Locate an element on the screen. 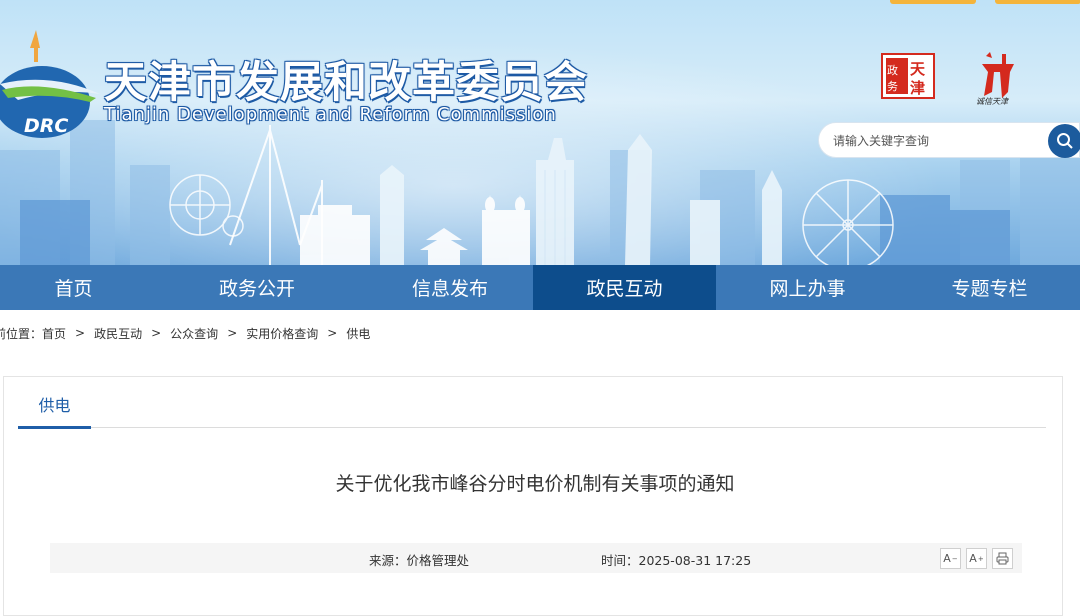 Image resolution: width=1080 pixels, height=616 pixels. article-source: 来源：价格管理处 is located at coordinates (419, 560).